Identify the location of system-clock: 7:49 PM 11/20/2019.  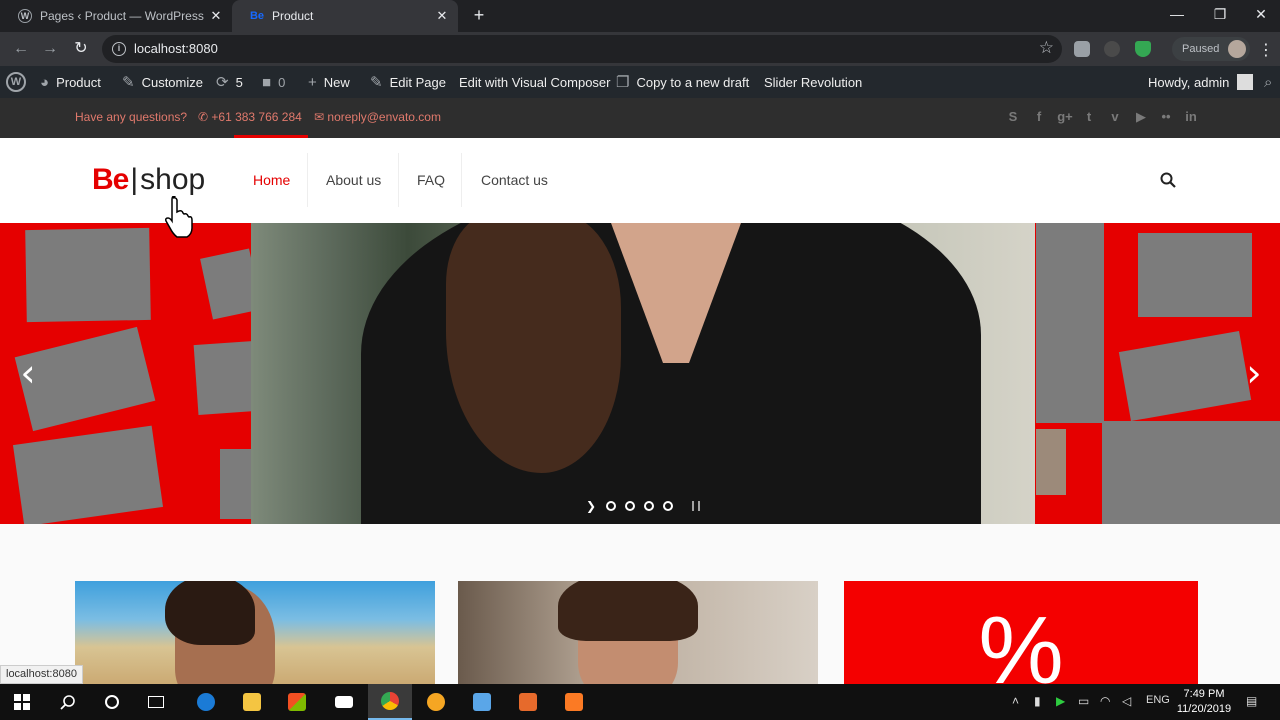
(1204, 702).